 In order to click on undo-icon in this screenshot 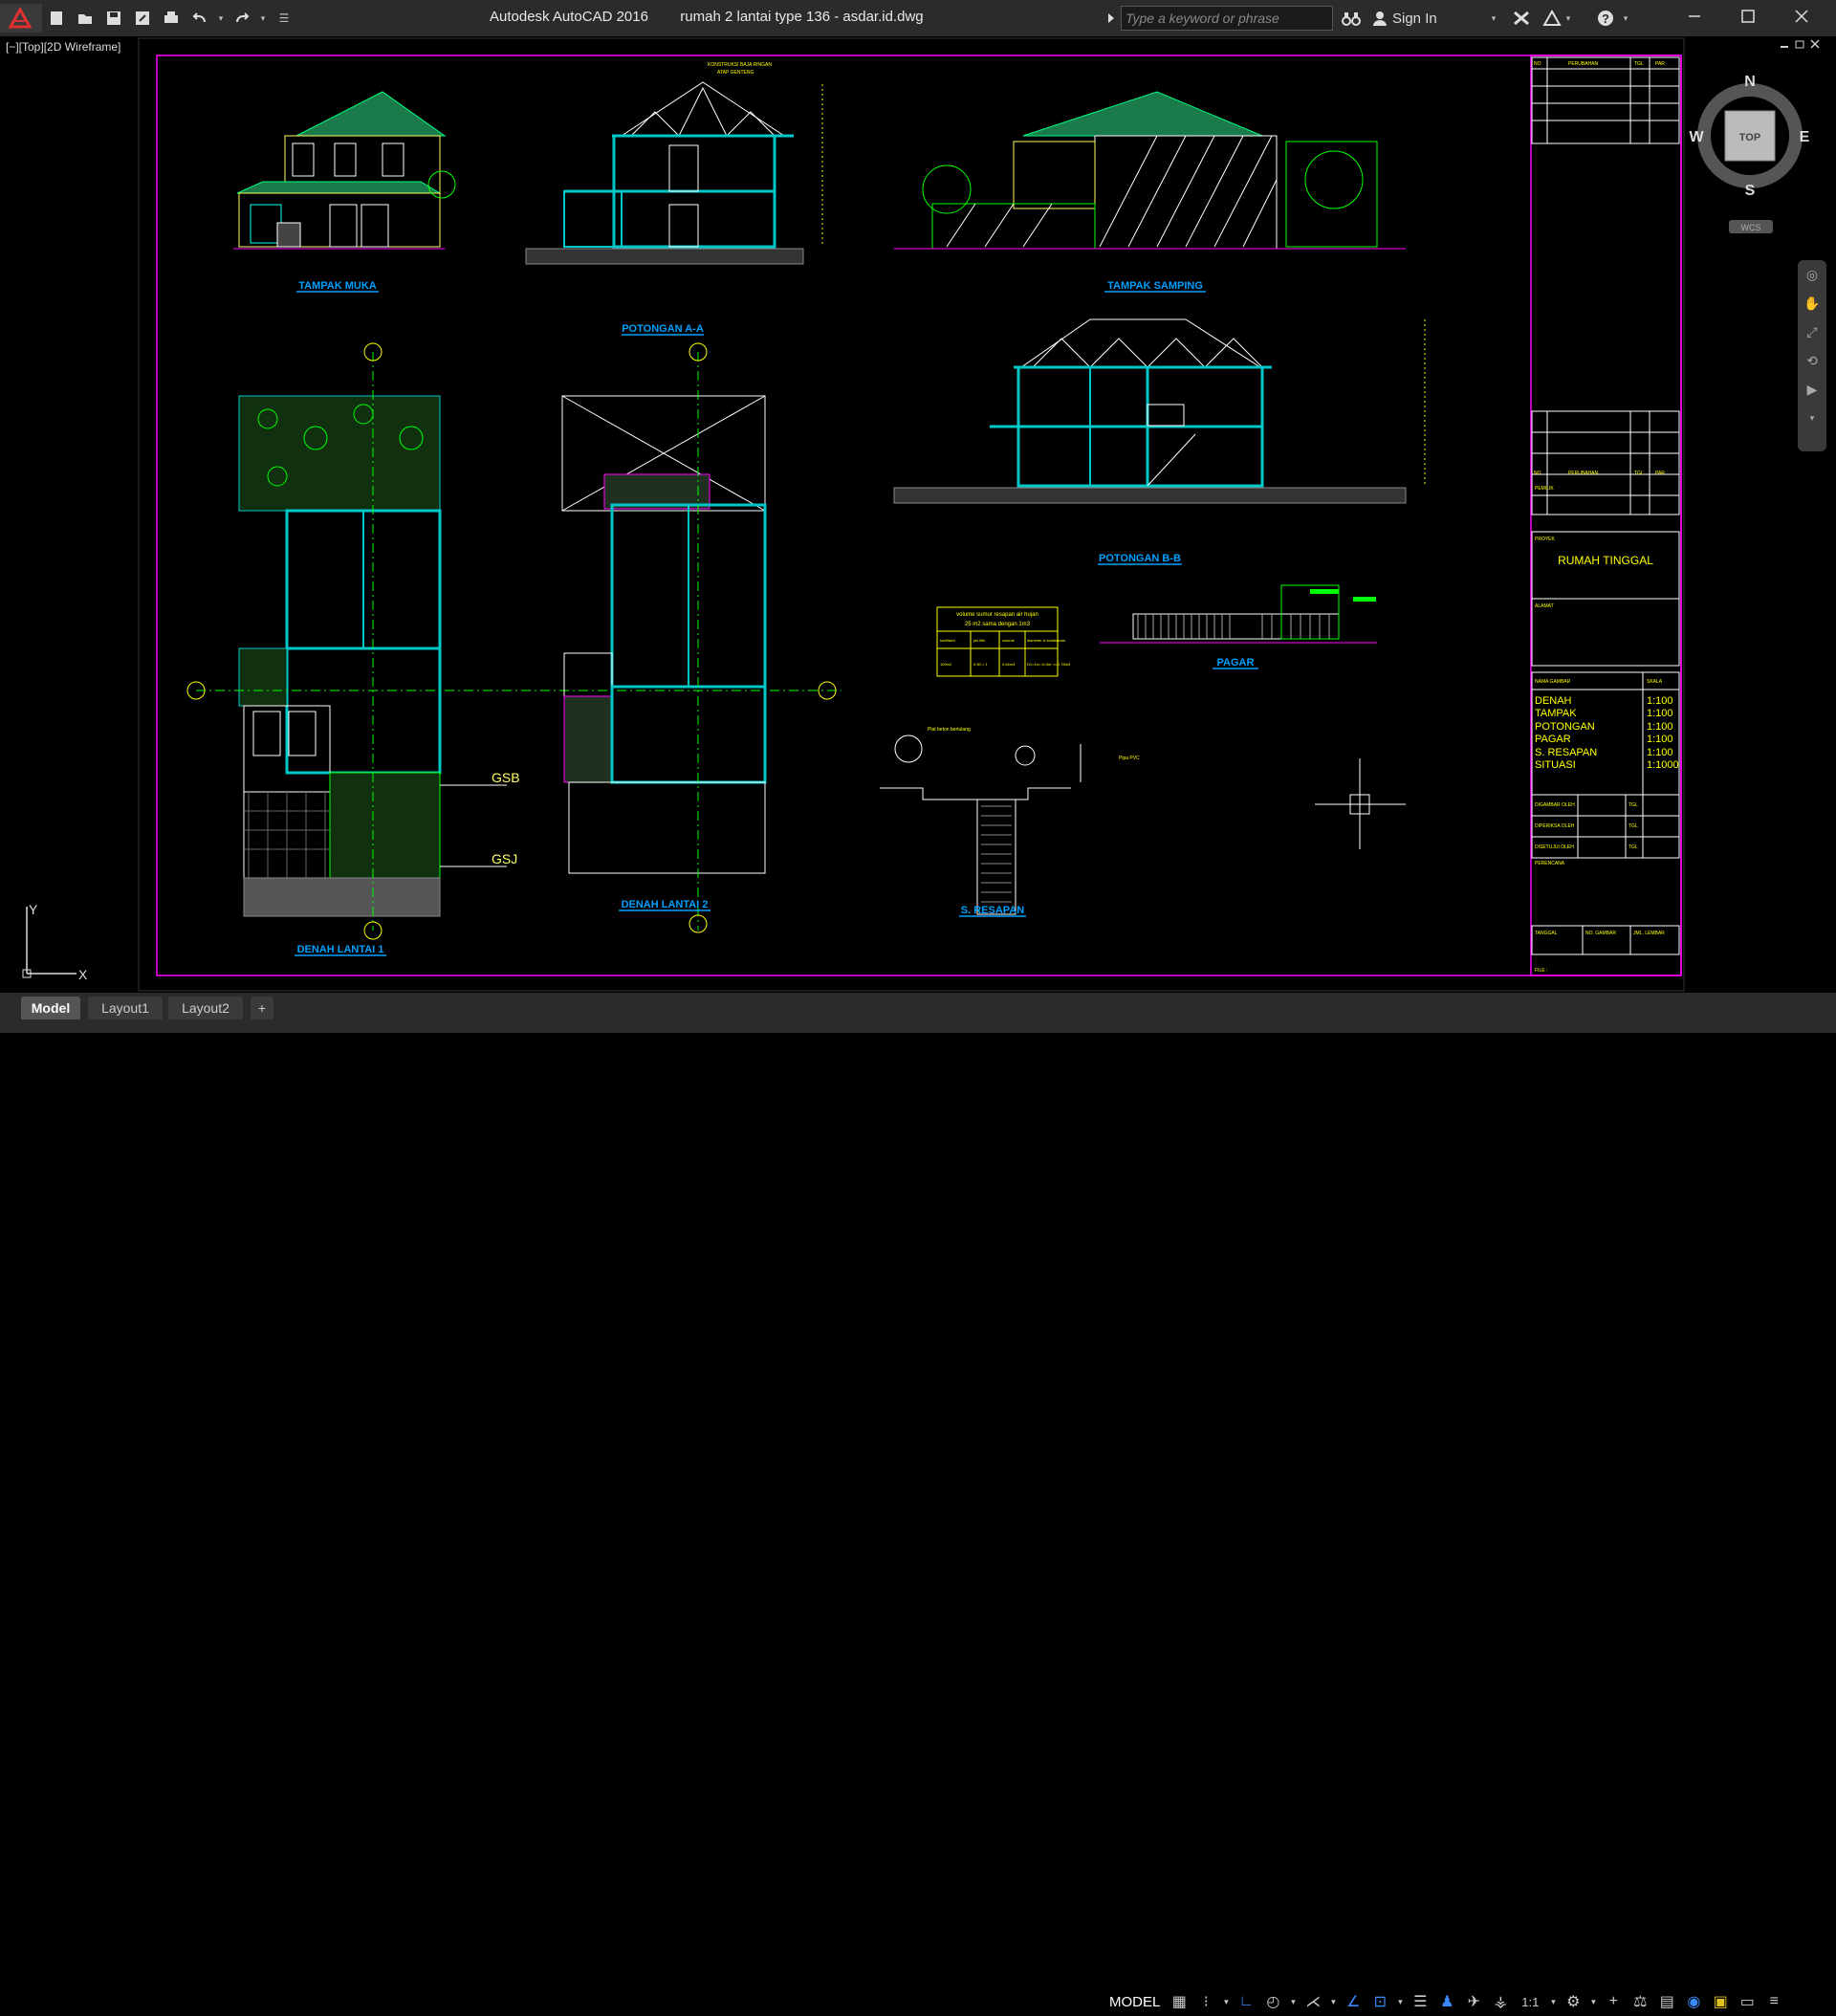, I will do `click(200, 18)`.